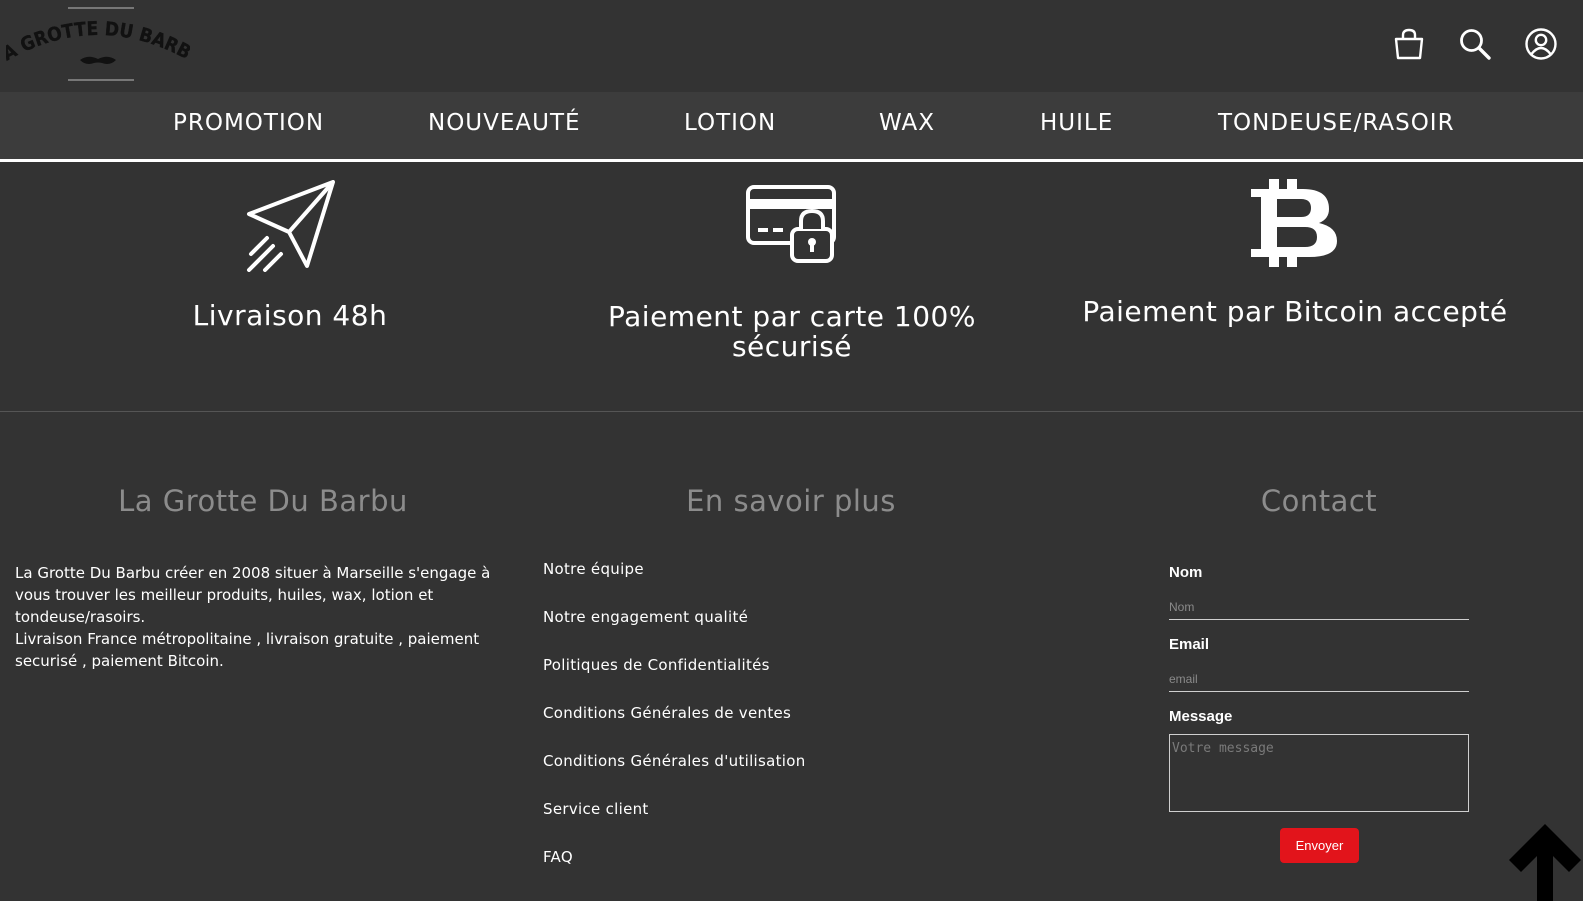 The height and width of the screenshot is (901, 1583). I want to click on nav-item-tondeuse-rasoir: TONDEUSE/RASOIR, so click(1336, 123).